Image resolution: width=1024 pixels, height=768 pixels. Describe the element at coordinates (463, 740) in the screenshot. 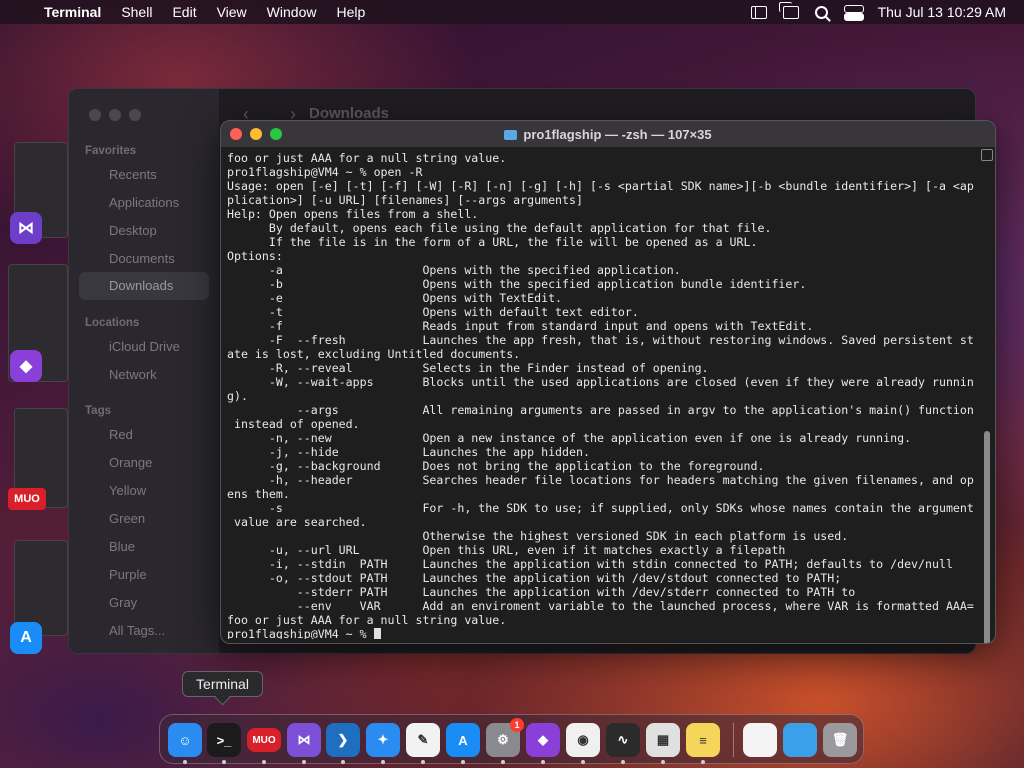

I see `dock-app-store-icon: A` at that location.